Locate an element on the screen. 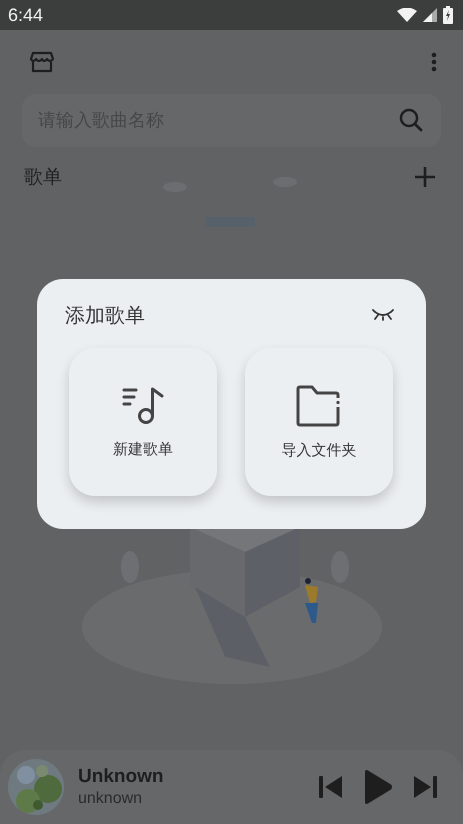  store-icon is located at coordinates (42, 62).